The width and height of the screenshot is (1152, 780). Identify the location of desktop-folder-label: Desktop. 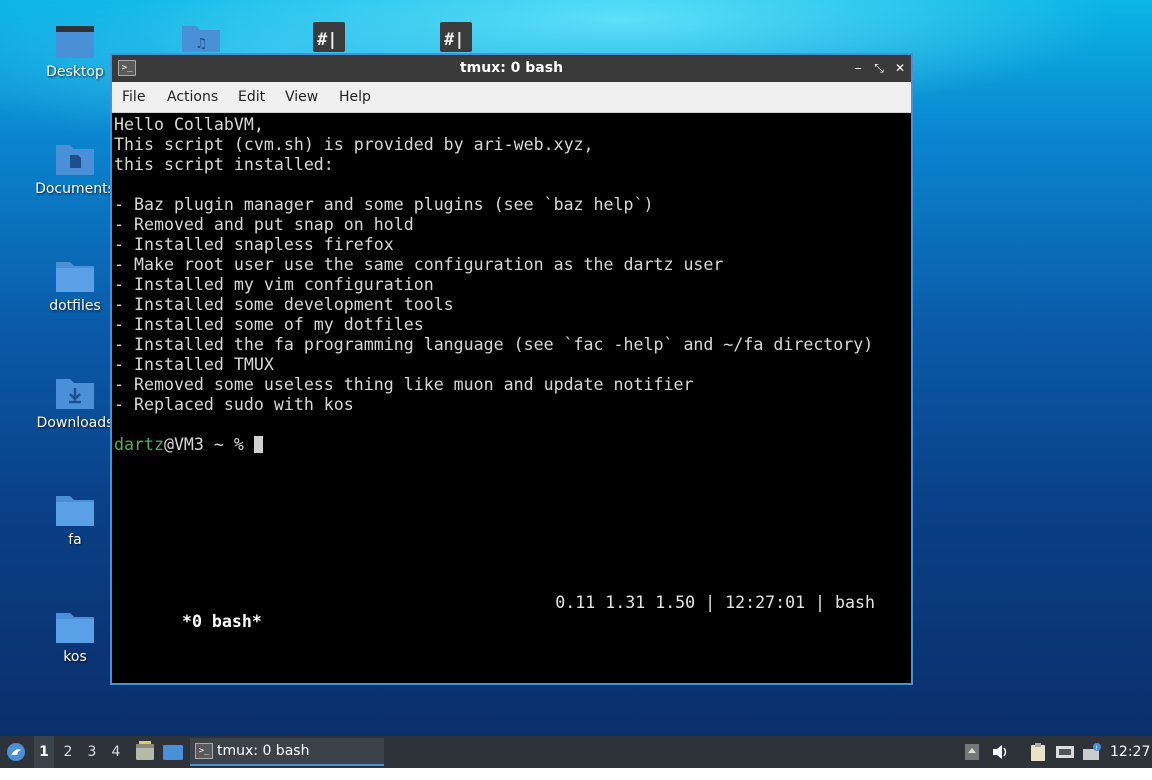
(75, 72).